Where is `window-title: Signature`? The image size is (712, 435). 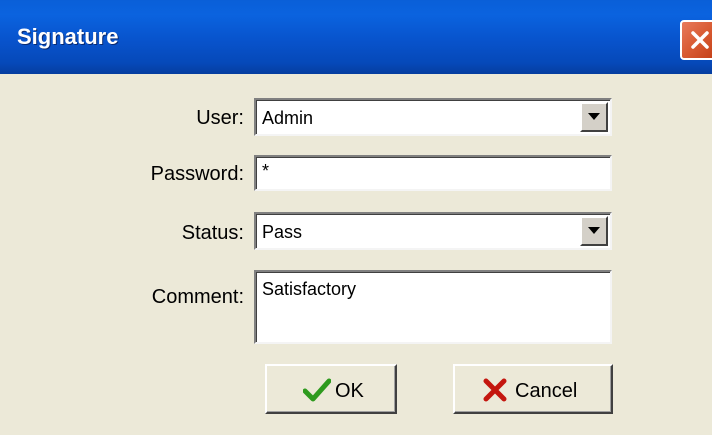 window-title: Signature is located at coordinates (68, 36).